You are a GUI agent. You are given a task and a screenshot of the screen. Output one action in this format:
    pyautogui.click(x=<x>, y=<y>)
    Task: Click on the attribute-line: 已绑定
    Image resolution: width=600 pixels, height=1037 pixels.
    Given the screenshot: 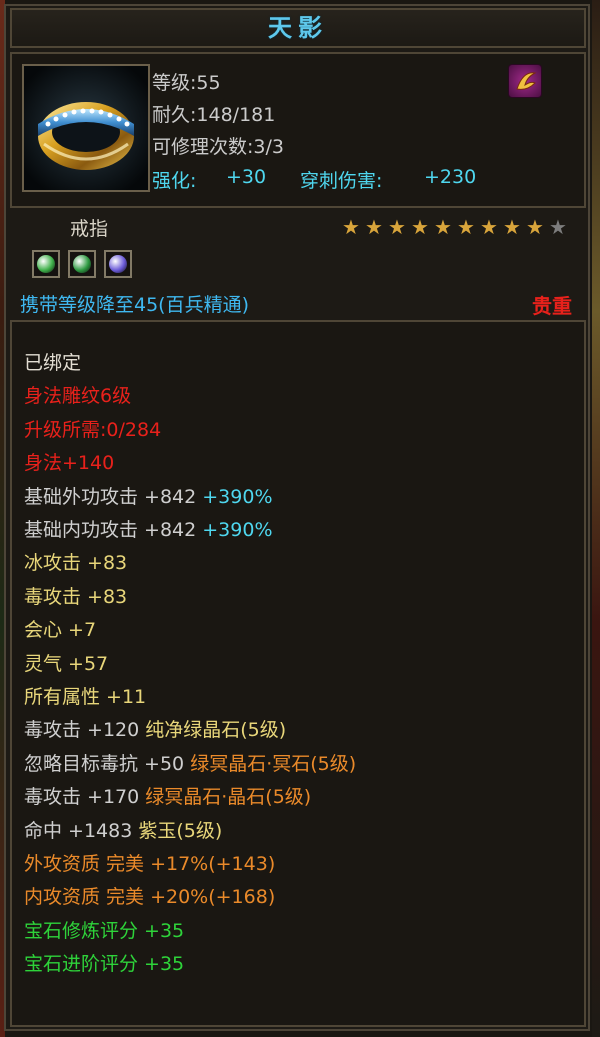 What is the action you would take?
    pyautogui.click(x=52, y=361)
    